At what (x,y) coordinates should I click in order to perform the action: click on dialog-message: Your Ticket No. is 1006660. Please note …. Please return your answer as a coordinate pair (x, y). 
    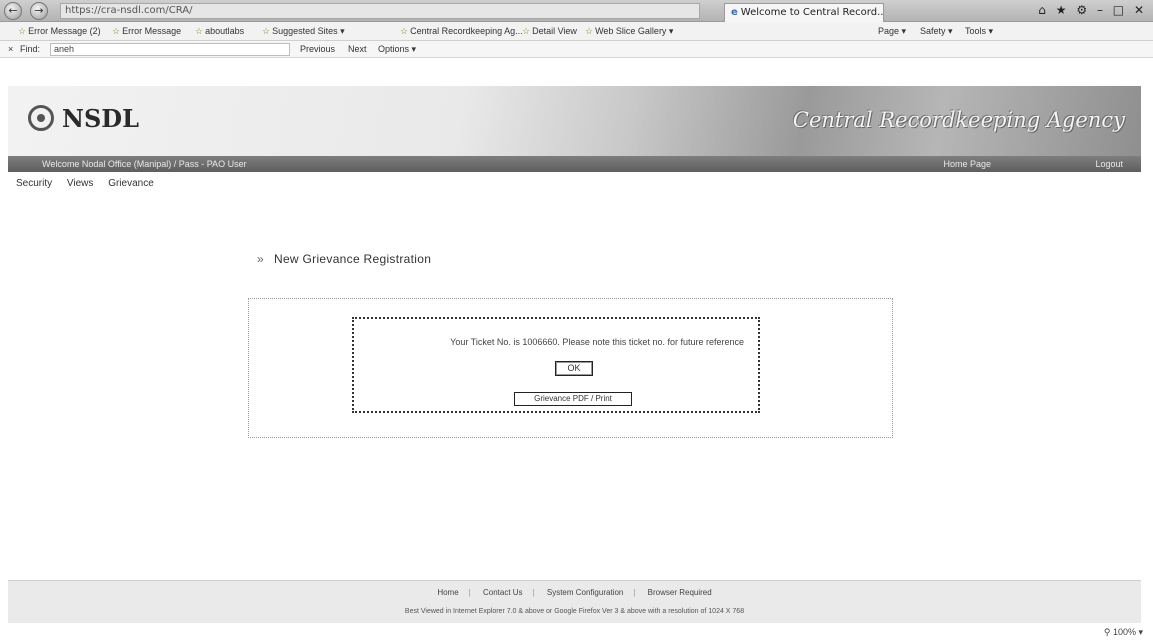
    Looking at the image, I should click on (597, 342).